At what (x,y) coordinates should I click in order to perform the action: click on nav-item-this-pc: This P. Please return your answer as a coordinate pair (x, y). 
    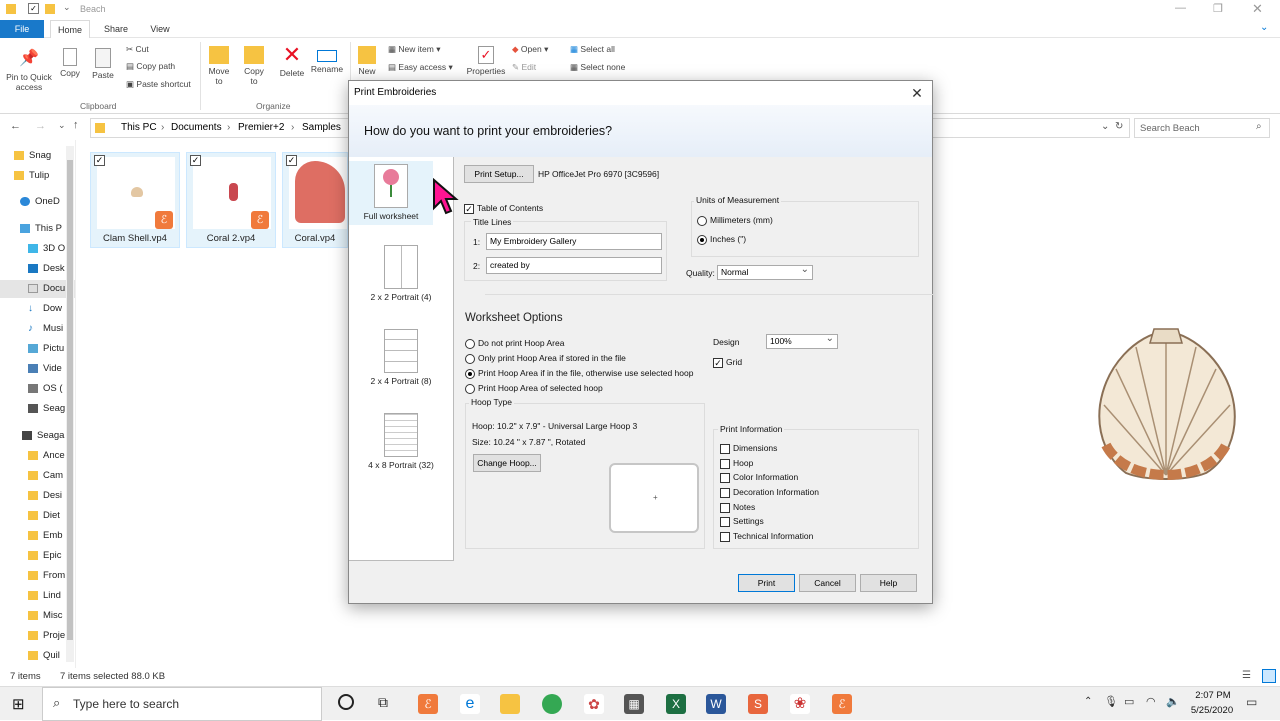
    Looking at the image, I should click on (41, 229).